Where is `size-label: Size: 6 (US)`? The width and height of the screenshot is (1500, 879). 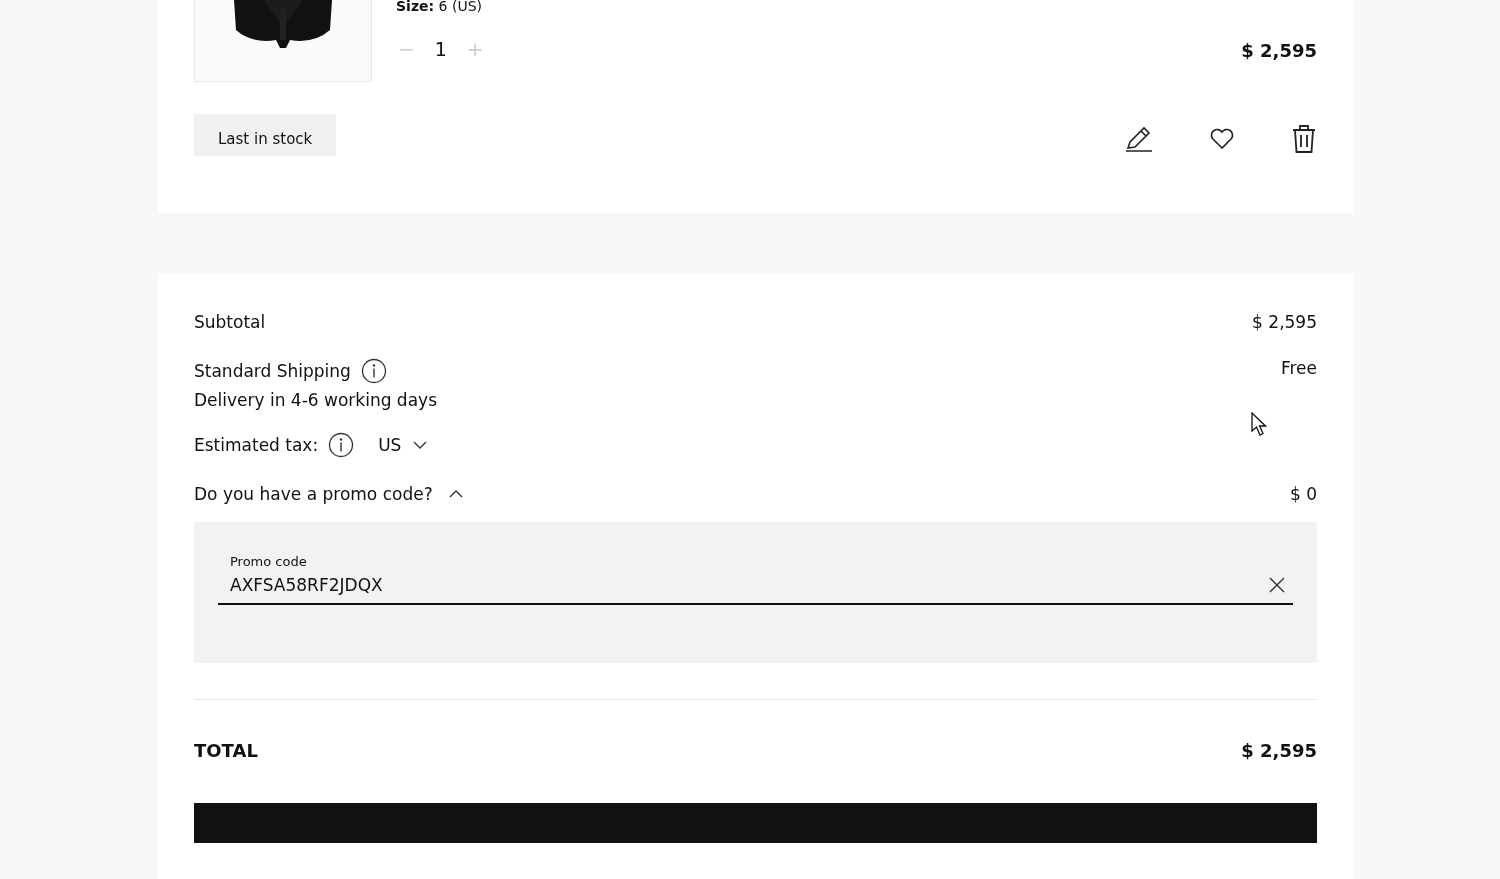
size-label: Size: 6 (US) is located at coordinates (439, 6).